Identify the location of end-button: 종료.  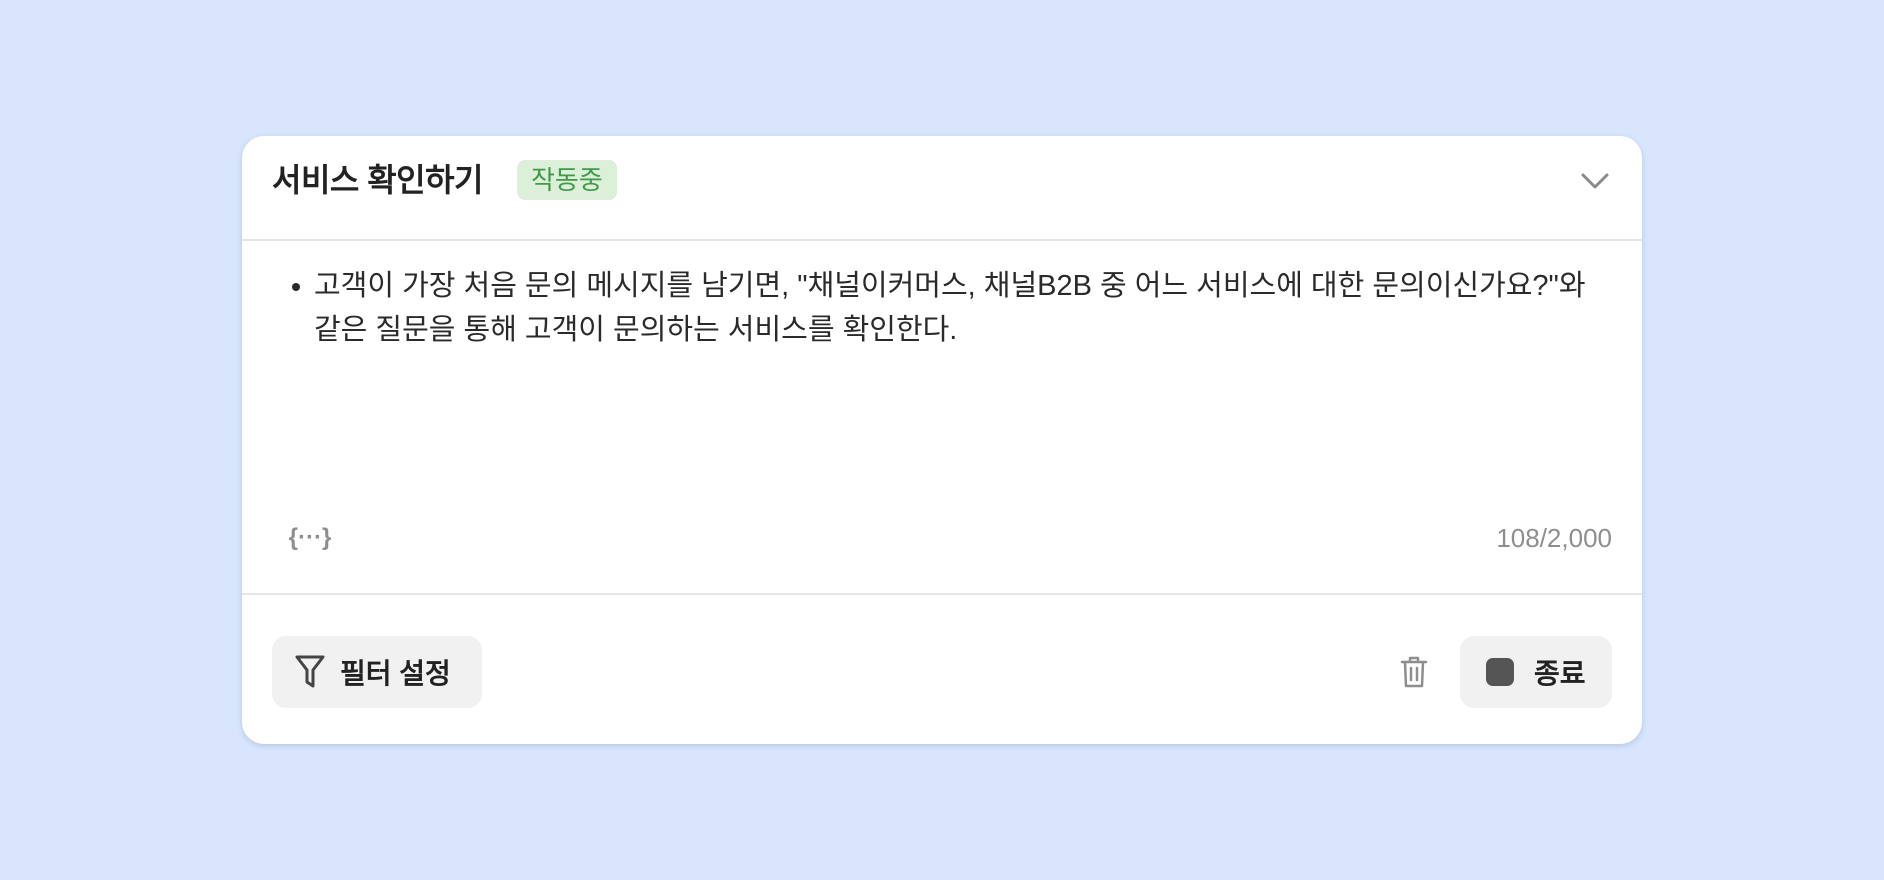
(1536, 672).